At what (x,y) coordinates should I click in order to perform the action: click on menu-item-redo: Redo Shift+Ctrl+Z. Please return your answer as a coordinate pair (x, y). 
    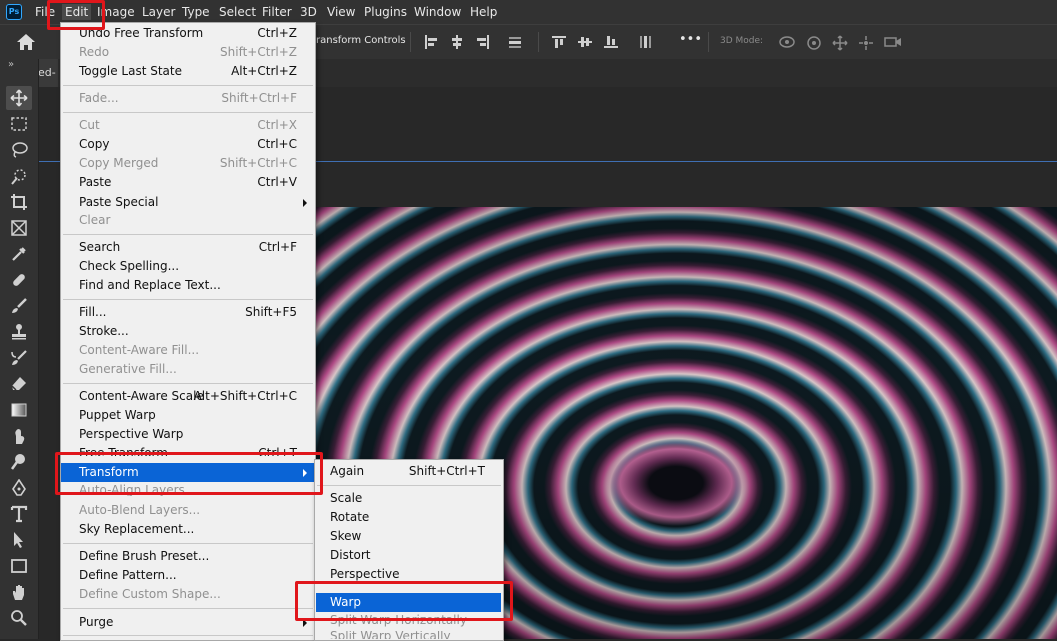
    Looking at the image, I should click on (188, 52).